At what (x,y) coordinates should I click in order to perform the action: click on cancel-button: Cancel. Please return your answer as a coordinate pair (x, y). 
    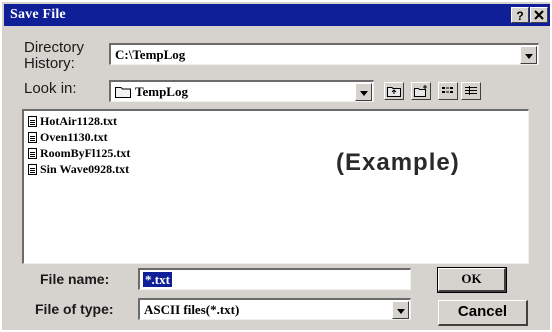
    Looking at the image, I should click on (483, 313).